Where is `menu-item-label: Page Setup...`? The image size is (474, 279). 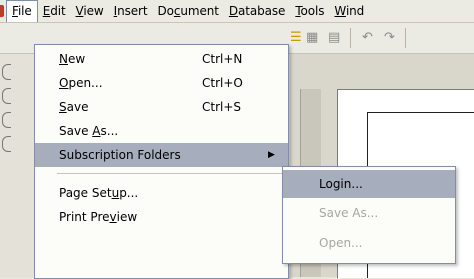
menu-item-label: Page Setup... is located at coordinates (99, 193).